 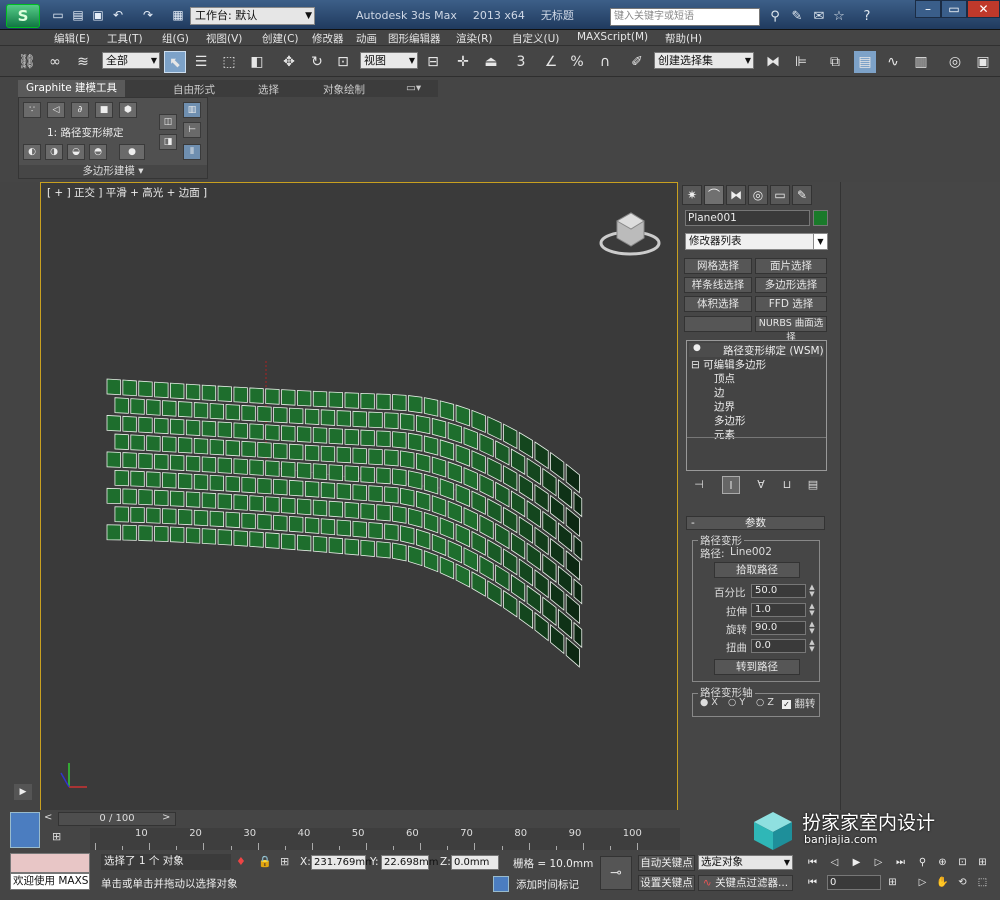 What do you see at coordinates (104, 110) in the screenshot?
I see `polygon-mode-icon: ■` at bounding box center [104, 110].